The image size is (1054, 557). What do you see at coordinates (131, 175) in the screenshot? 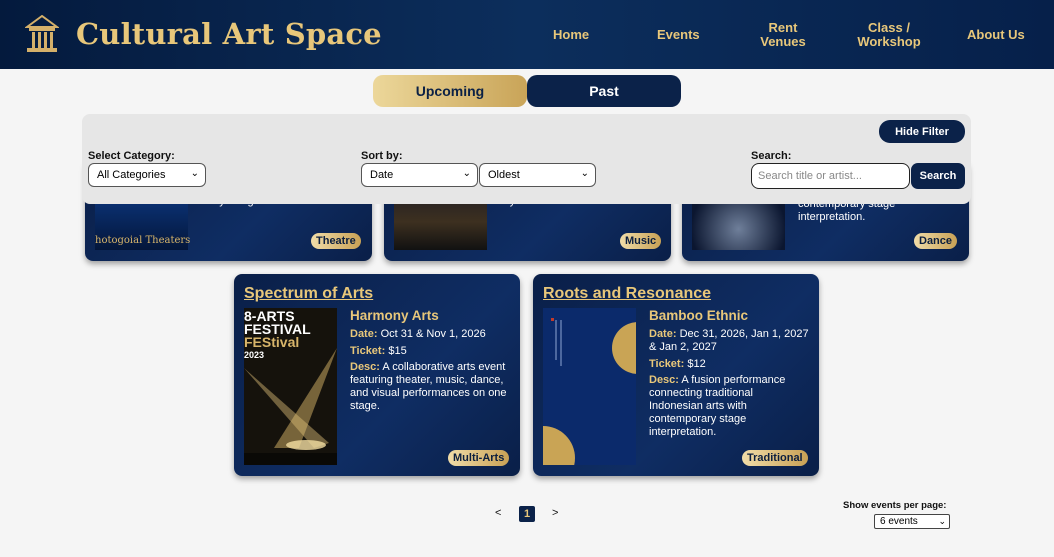
I see `category-select-value: All Categories` at bounding box center [131, 175].